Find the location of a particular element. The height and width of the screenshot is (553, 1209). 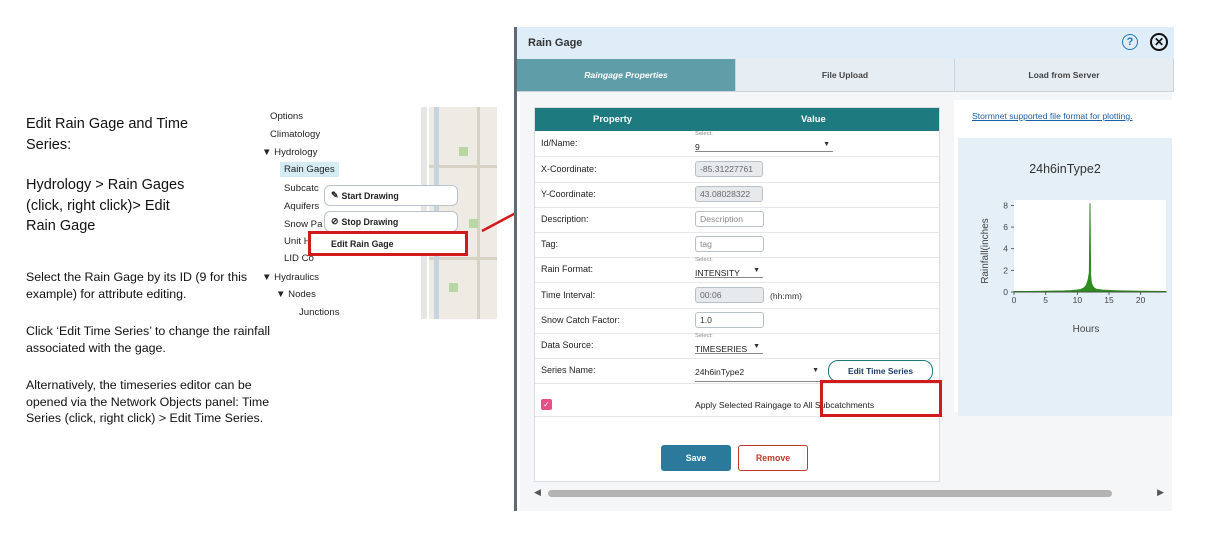

y-tick-label: 0 is located at coordinates (1005, 292).